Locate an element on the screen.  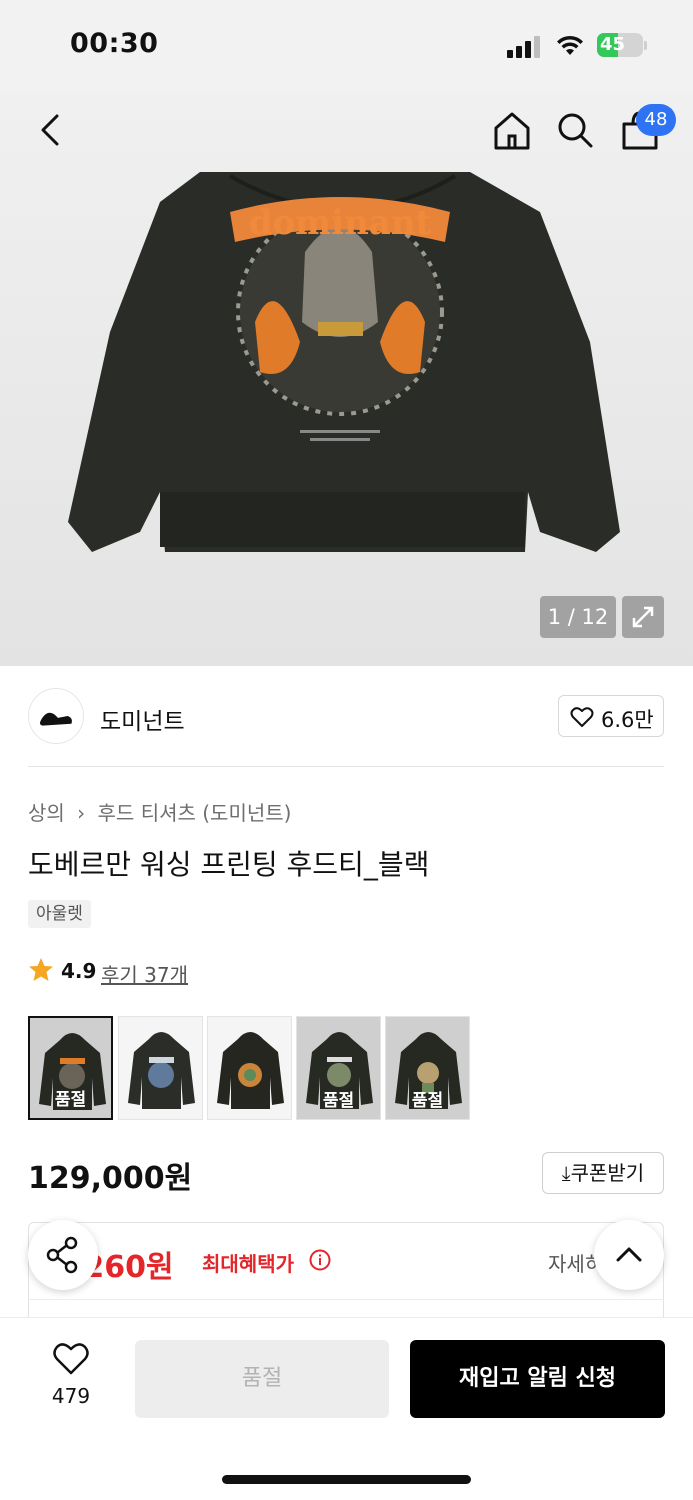
coupon-label: 쿠폰받기 is located at coordinates (607, 1173).